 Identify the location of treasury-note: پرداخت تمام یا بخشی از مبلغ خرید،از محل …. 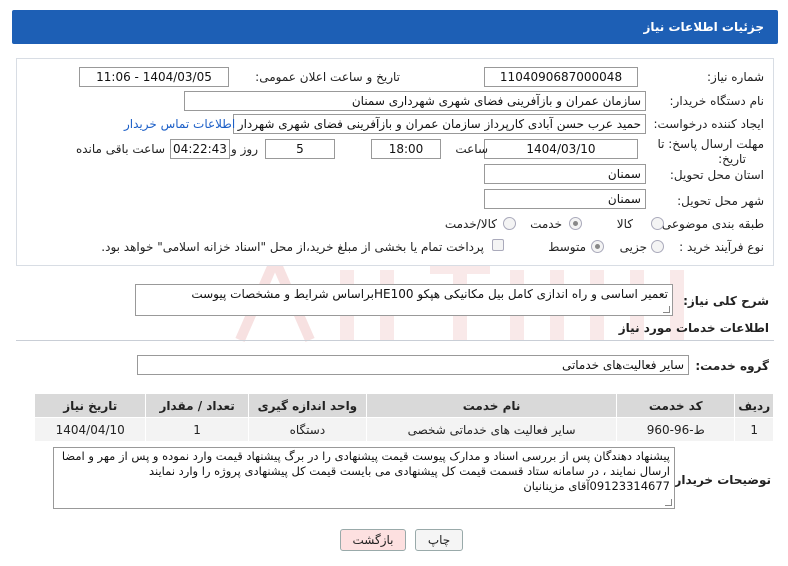
(292, 247).